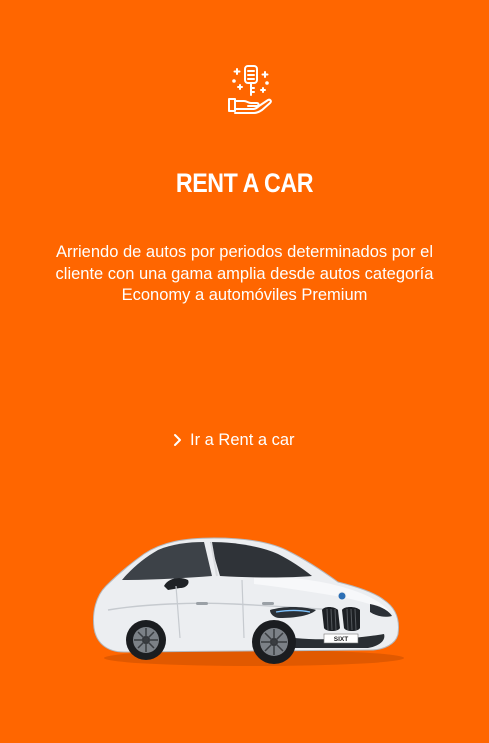 The width and height of the screenshot is (489, 743). What do you see at coordinates (242, 439) in the screenshot?
I see `link-label: Ir a Rent a car` at bounding box center [242, 439].